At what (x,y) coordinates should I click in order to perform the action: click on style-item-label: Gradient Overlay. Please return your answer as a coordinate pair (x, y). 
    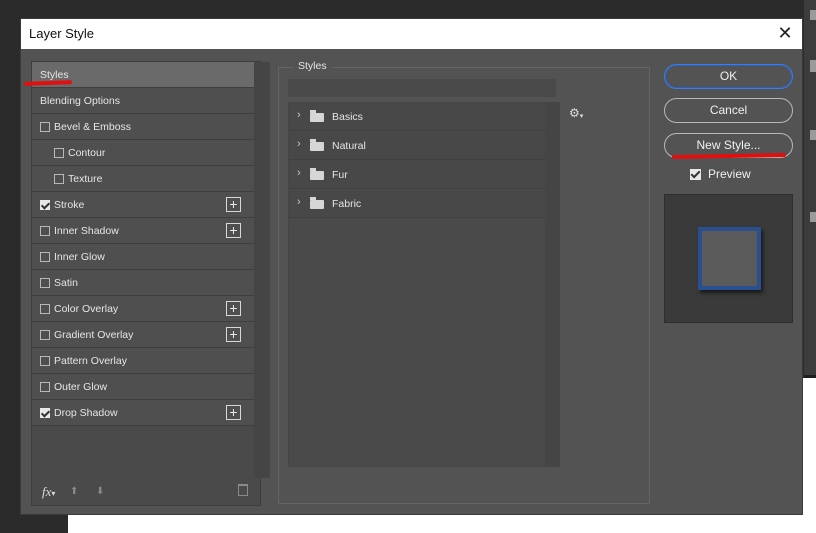
    Looking at the image, I should click on (94, 335).